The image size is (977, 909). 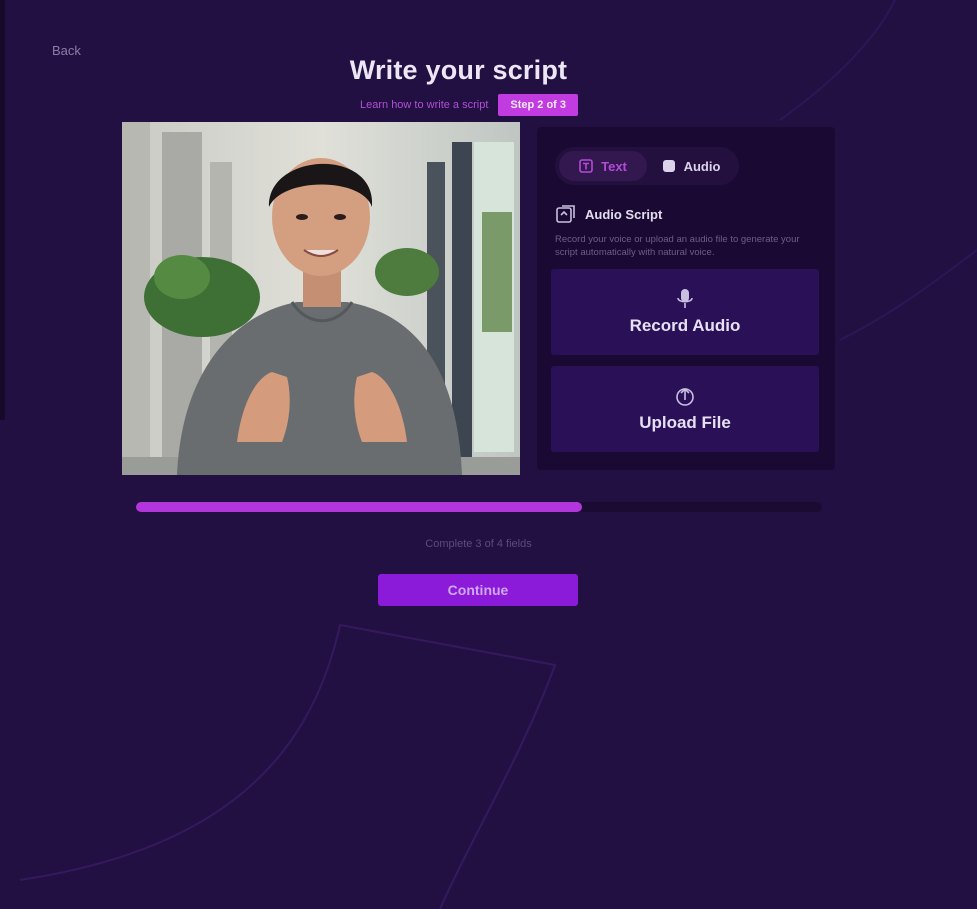 What do you see at coordinates (685, 422) in the screenshot?
I see `upload-file-label: Upload File` at bounding box center [685, 422].